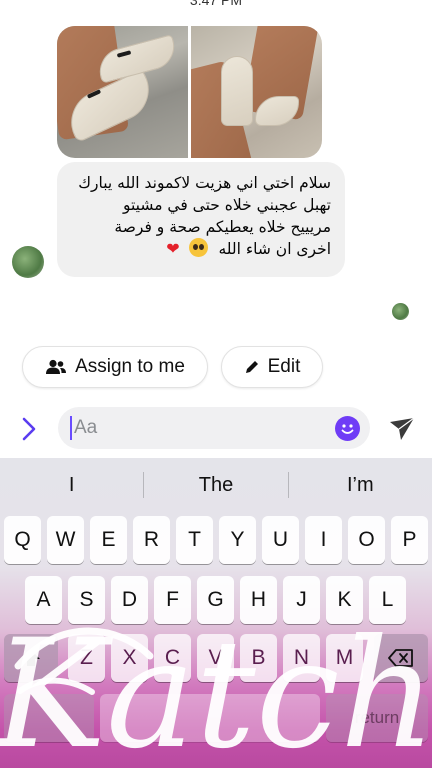  What do you see at coordinates (409, 540) in the screenshot?
I see `key-p: P` at bounding box center [409, 540].